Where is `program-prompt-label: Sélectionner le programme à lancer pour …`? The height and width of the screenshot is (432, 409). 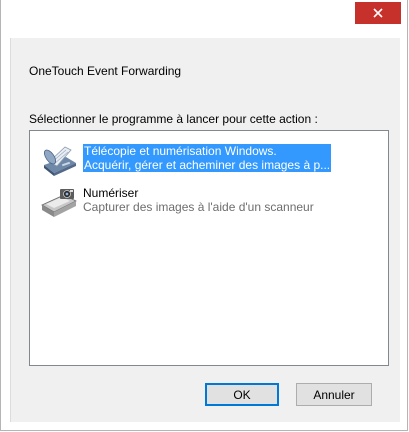
program-prompt-label: Sélectionner le programme à lancer pour … is located at coordinates (173, 119).